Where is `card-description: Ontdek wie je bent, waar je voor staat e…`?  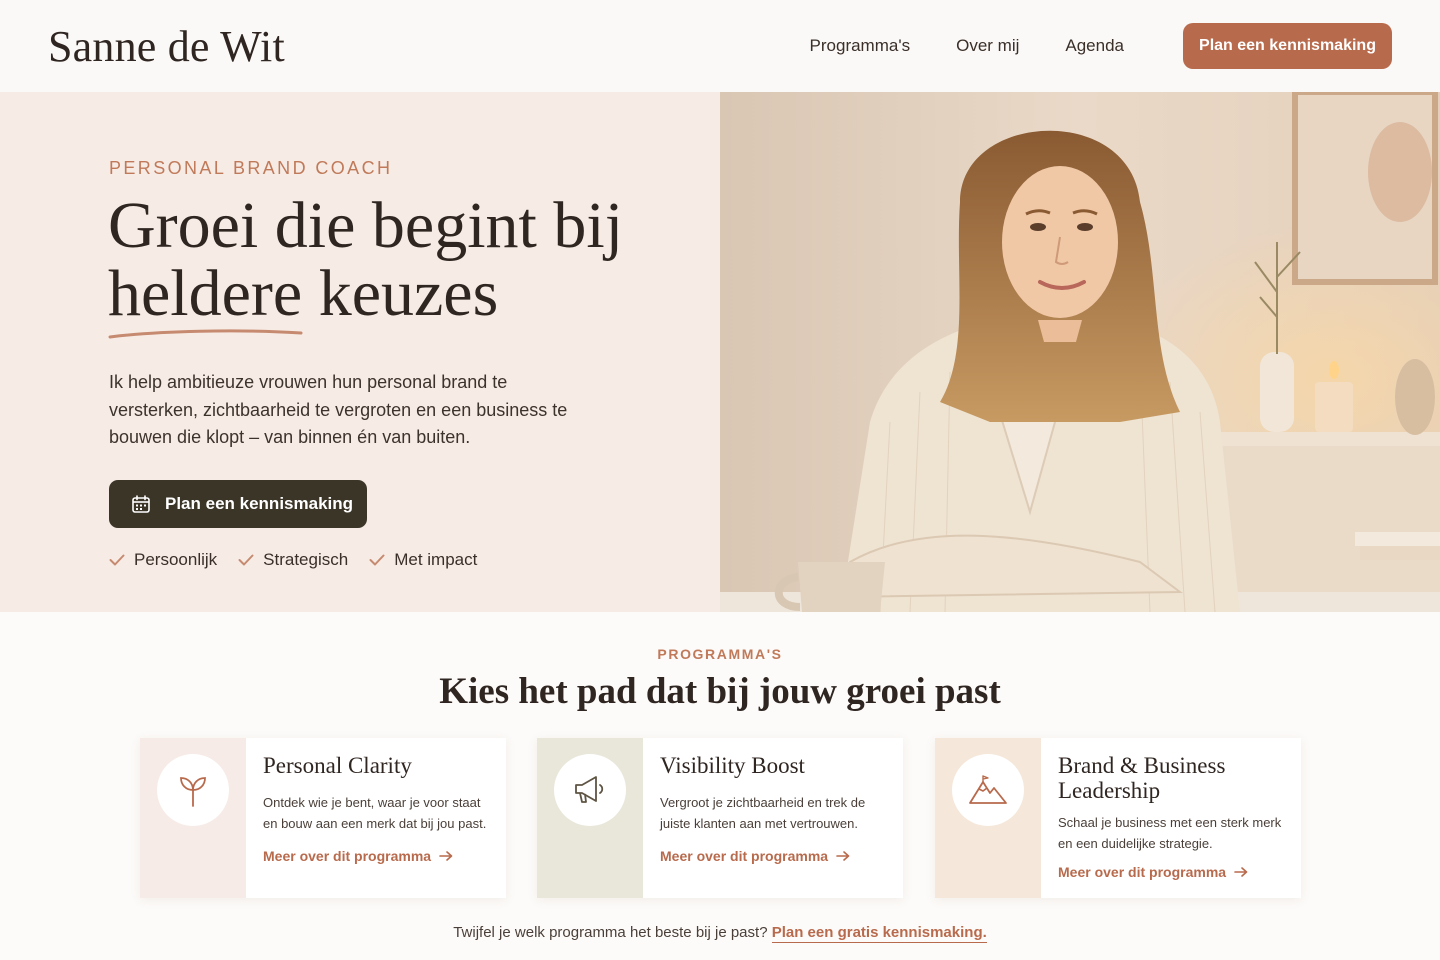
card-description: Ontdek wie je bent, waar je voor staat e… is located at coordinates (375, 813).